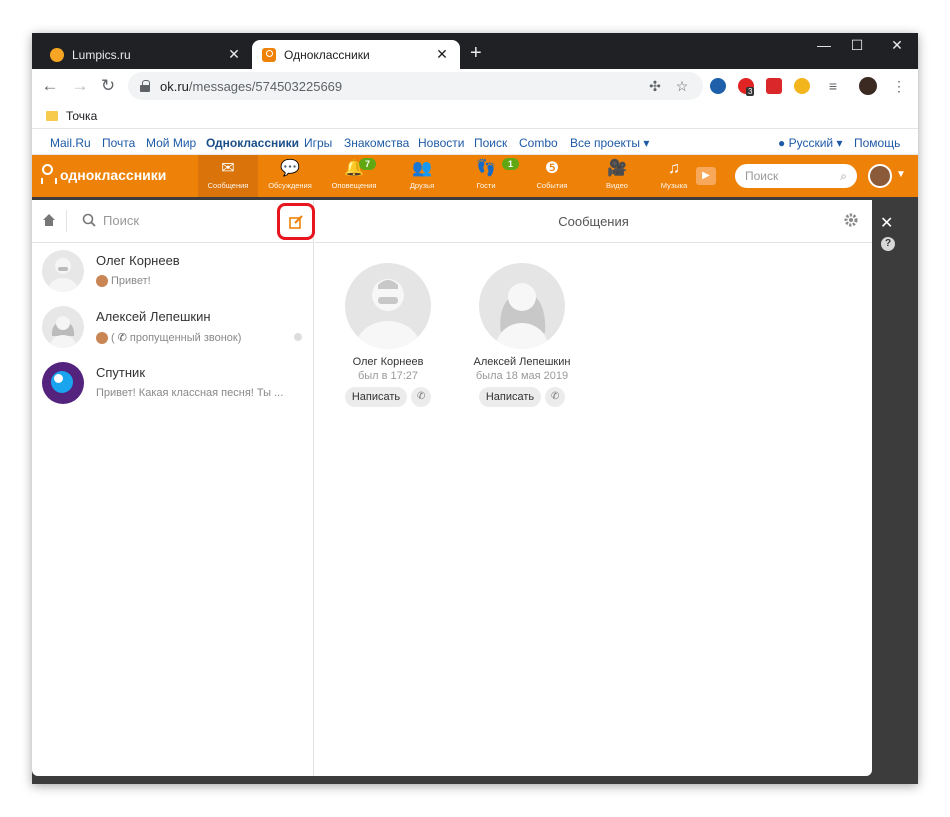 This screenshot has width=950, height=817. Describe the element at coordinates (173, 272) in the screenshot. I see `chat-item: Олег Корнеев Привет!` at that location.